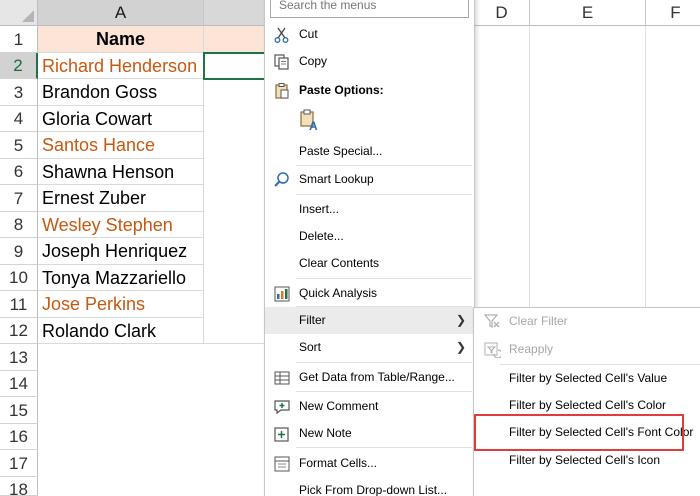  I want to click on menu-item-label: Clear Contents, so click(339, 263).